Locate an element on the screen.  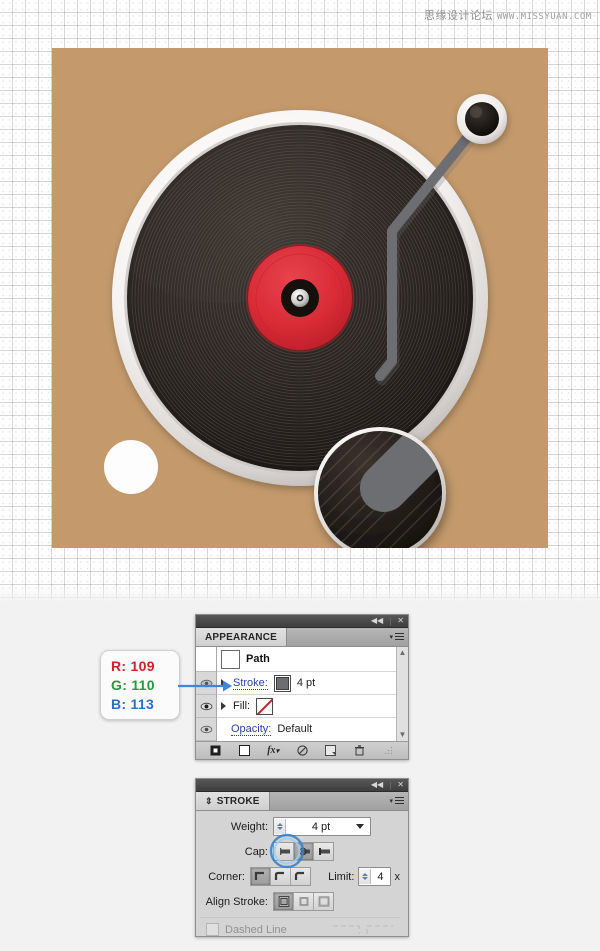
appearance-path-label: Path is located at coordinates (258, 659).